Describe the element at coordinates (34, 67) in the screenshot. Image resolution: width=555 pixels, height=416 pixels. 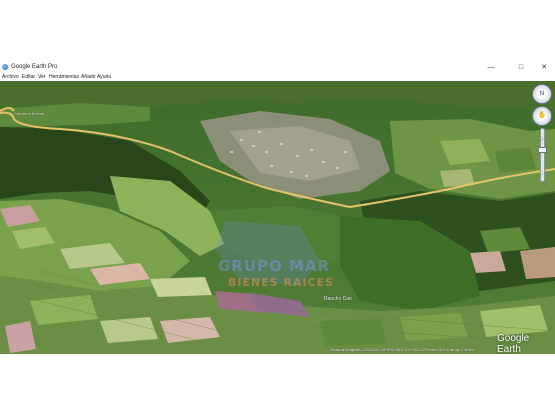
I see `window-title: Google Earth Pro` at that location.